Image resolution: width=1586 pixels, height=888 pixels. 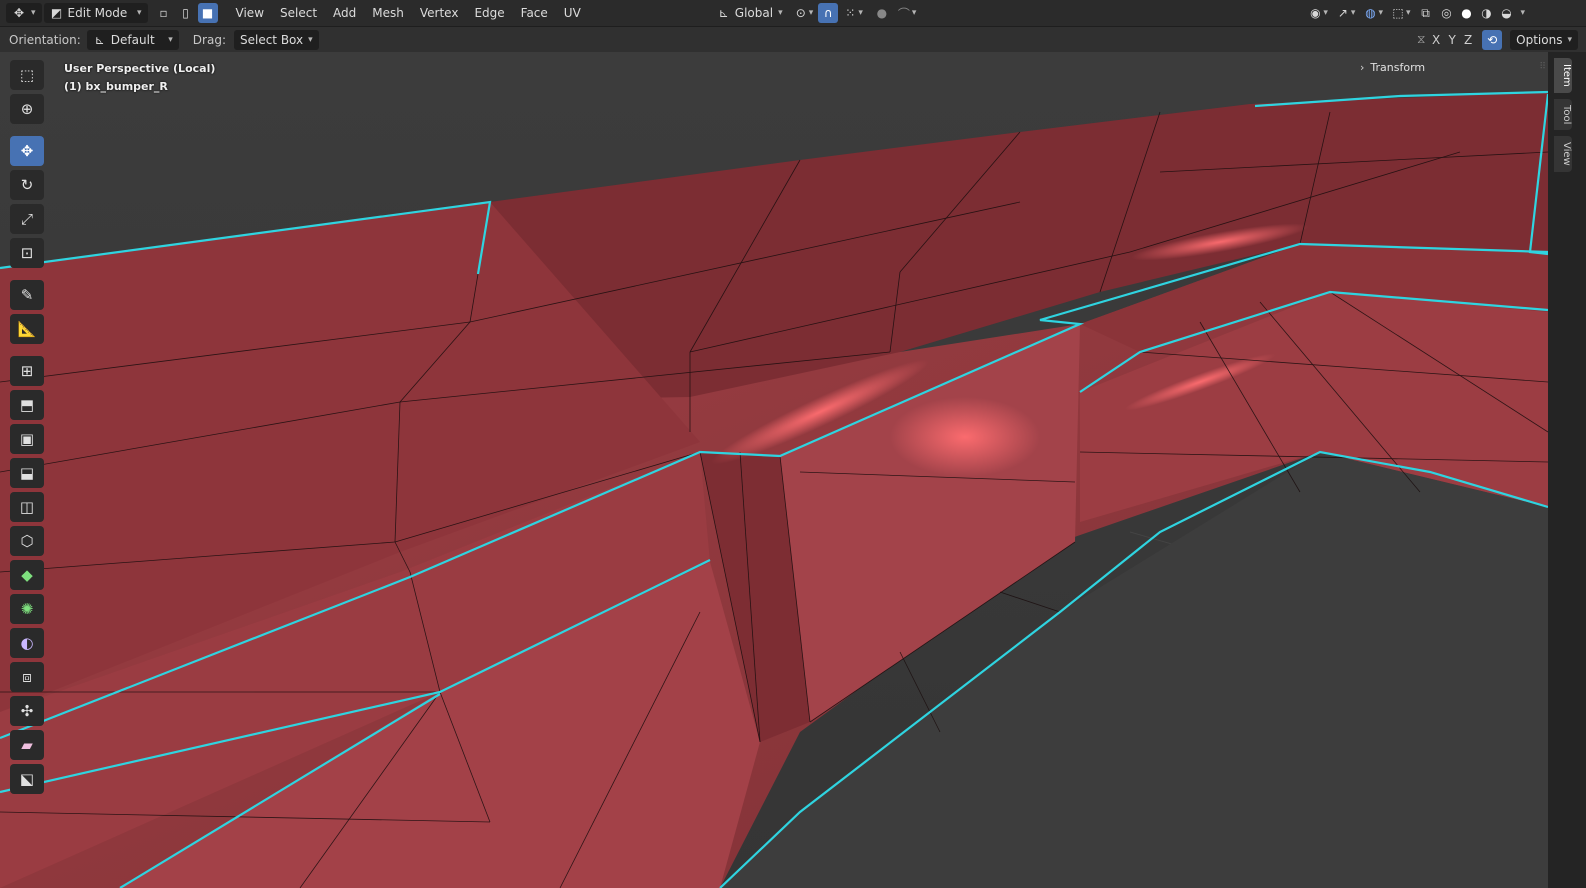 What do you see at coordinates (27, 677) in the screenshot?
I see `tool-edge-slide: ⧈` at bounding box center [27, 677].